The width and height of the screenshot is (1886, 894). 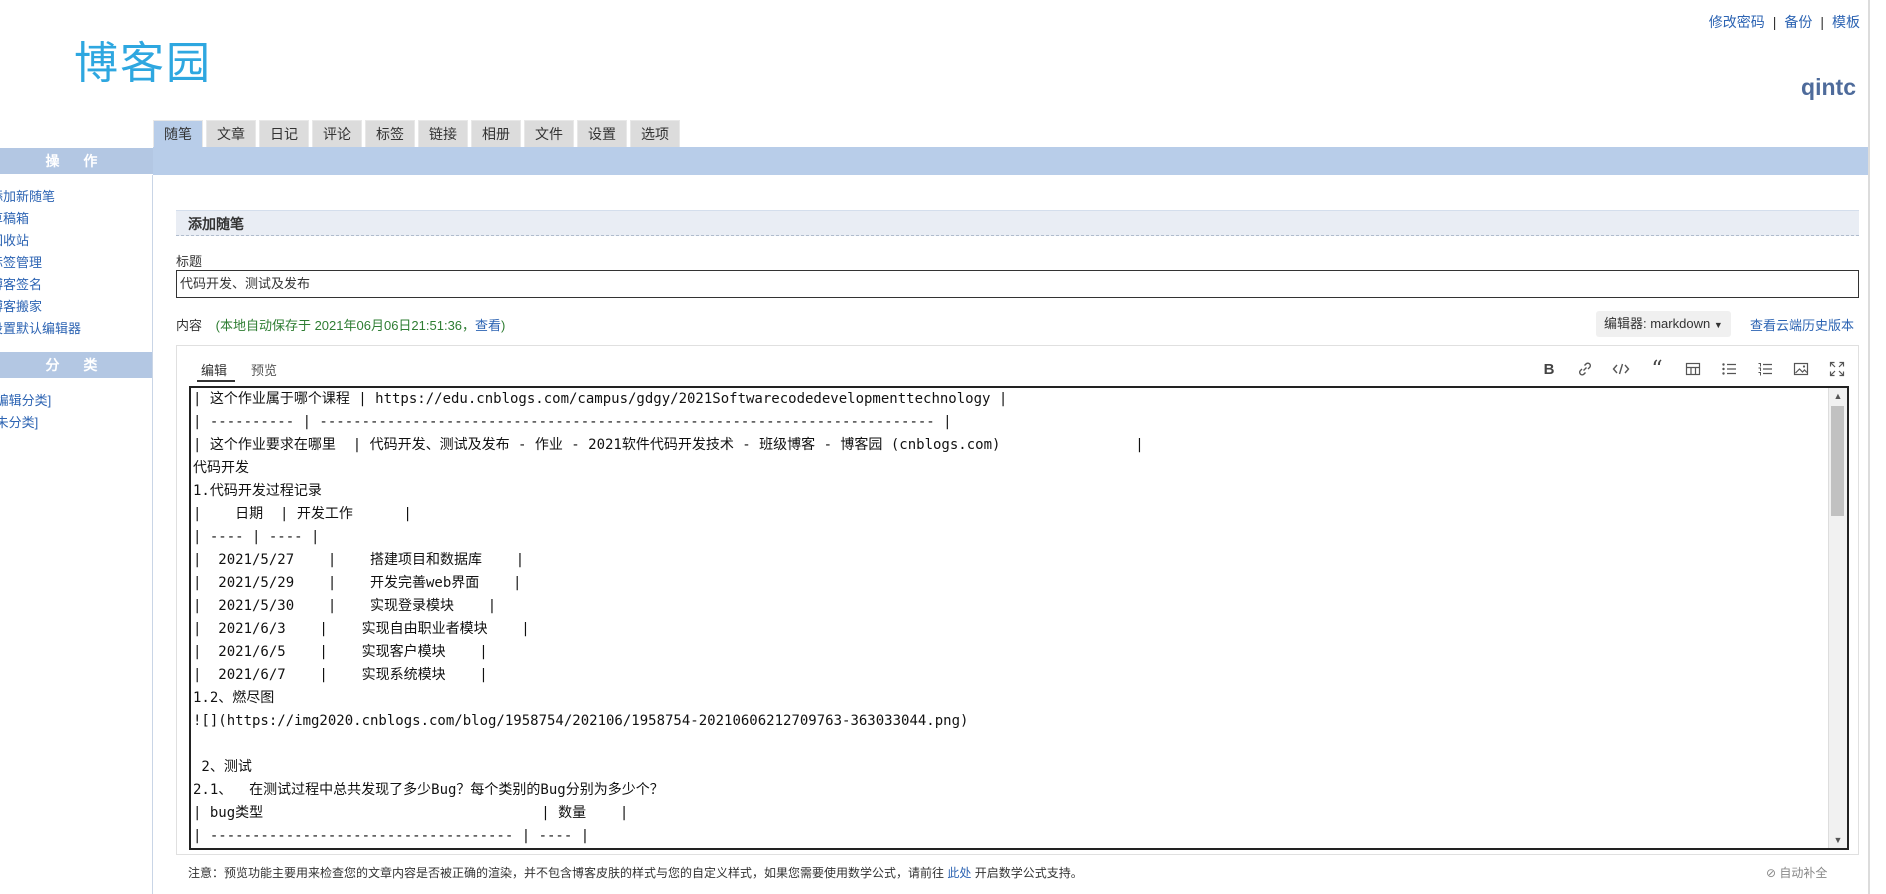 What do you see at coordinates (1771, 873) in the screenshot?
I see `autocomplete-off-icon: ⊘` at bounding box center [1771, 873].